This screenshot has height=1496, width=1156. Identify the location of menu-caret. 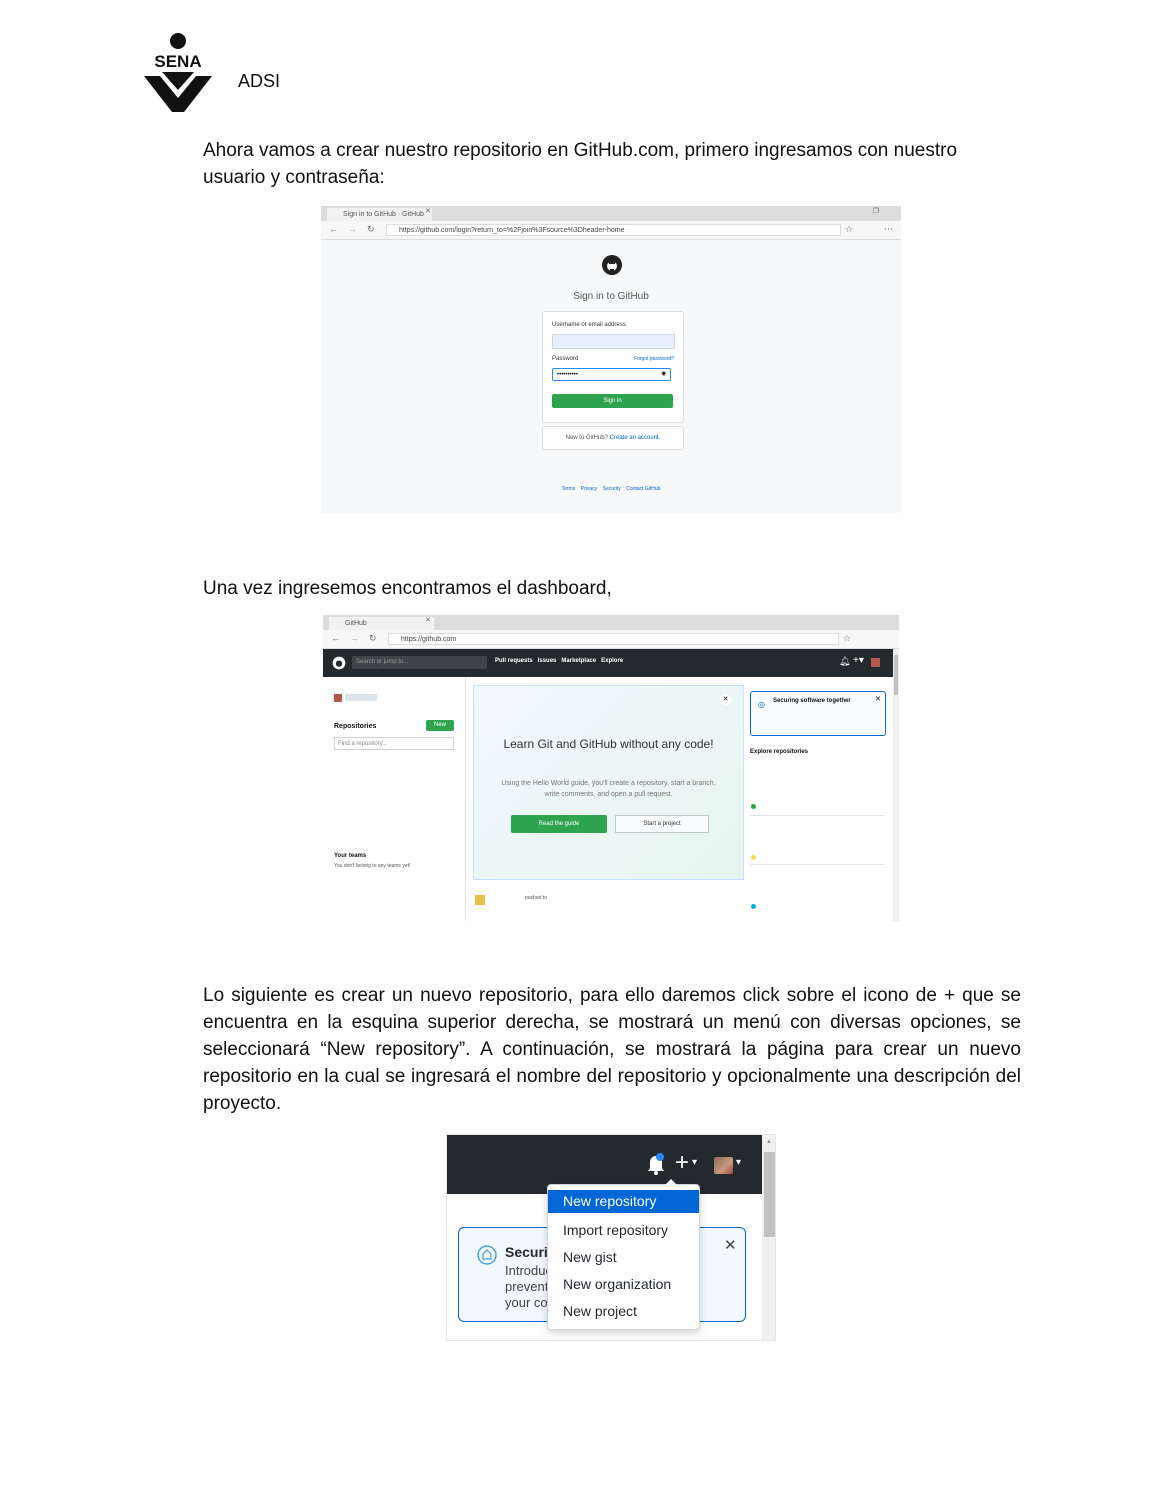
(671, 1182).